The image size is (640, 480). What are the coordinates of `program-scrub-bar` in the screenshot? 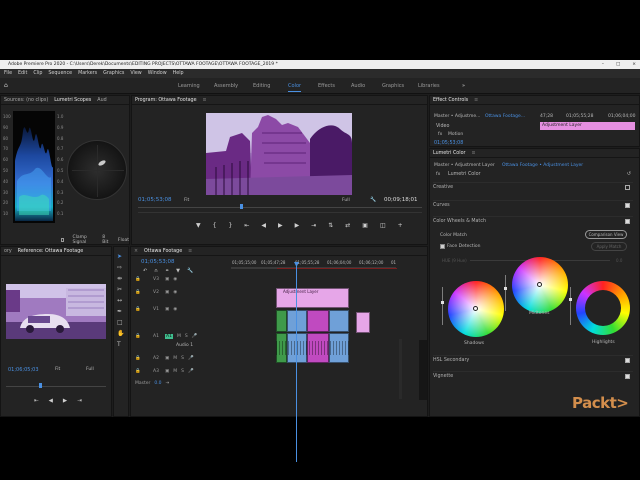 It's located at (280, 207).